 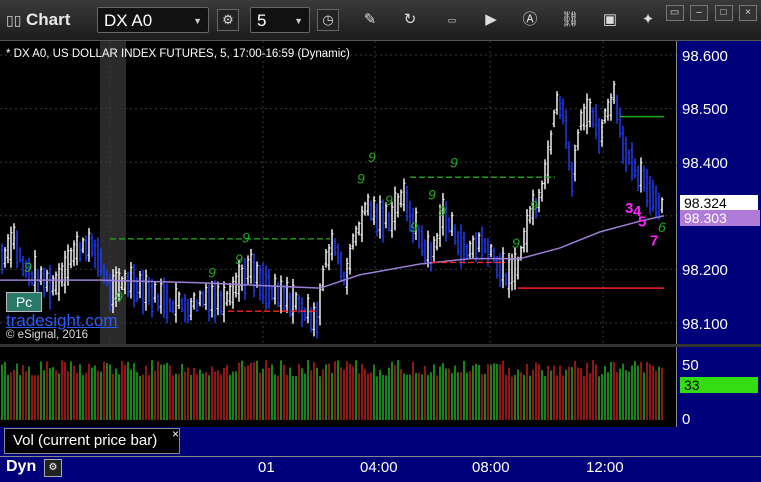 I want to click on volume-study-tab: Vol (current price bar), so click(x=92, y=441).